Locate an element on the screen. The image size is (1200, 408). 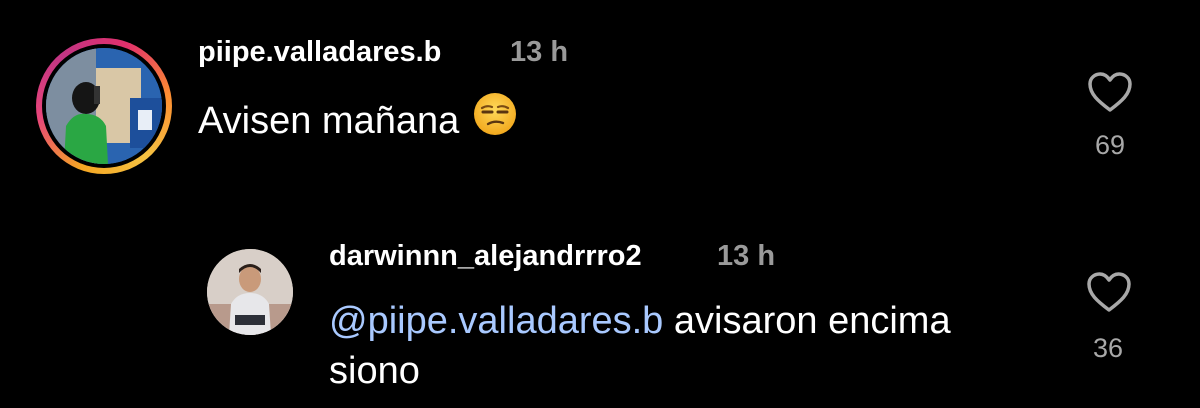
unamused-face-emoji is located at coordinates (495, 119).